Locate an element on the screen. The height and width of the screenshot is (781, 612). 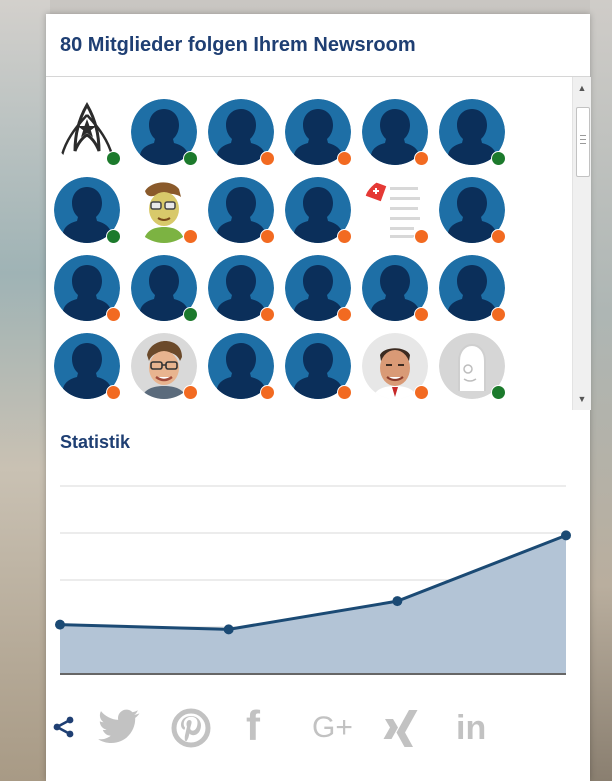
xing-icon is located at coordinates (402, 729).